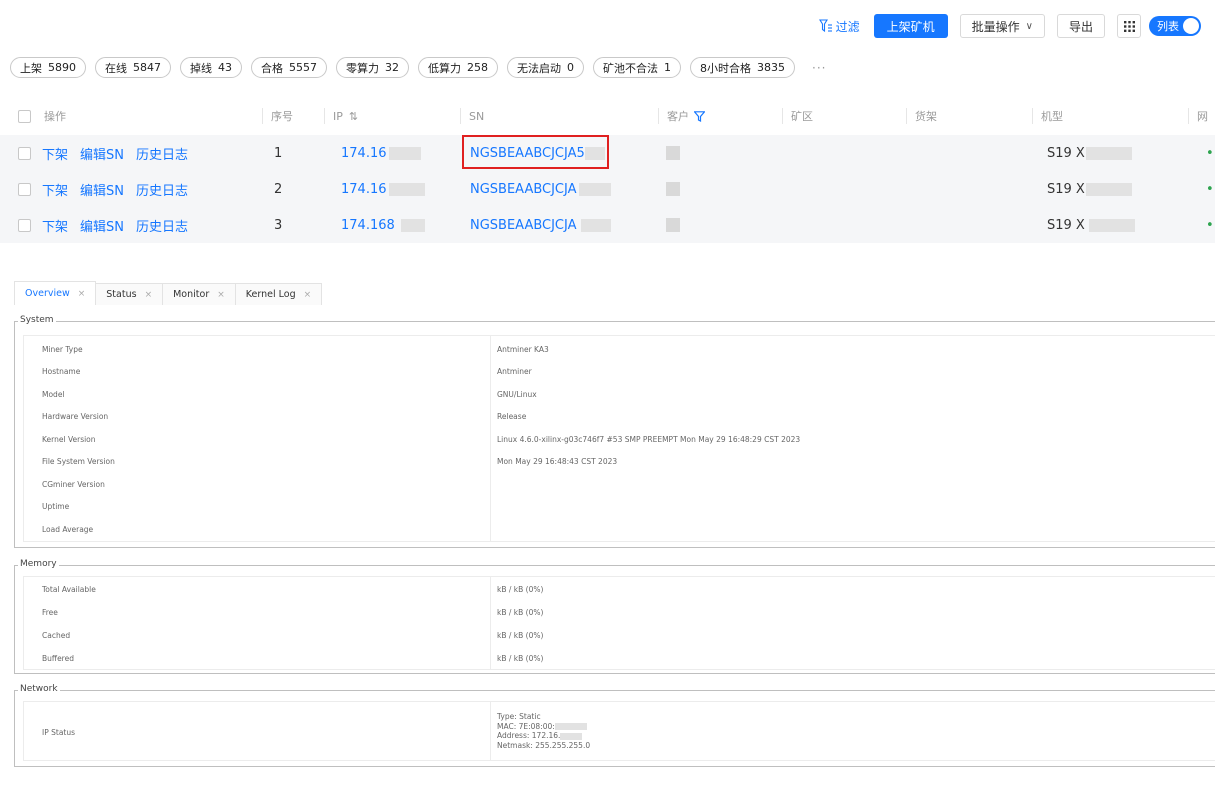 The width and height of the screenshot is (1215, 791). Describe the element at coordinates (368, 225) in the screenshot. I see `row-ip: 174.168` at that location.